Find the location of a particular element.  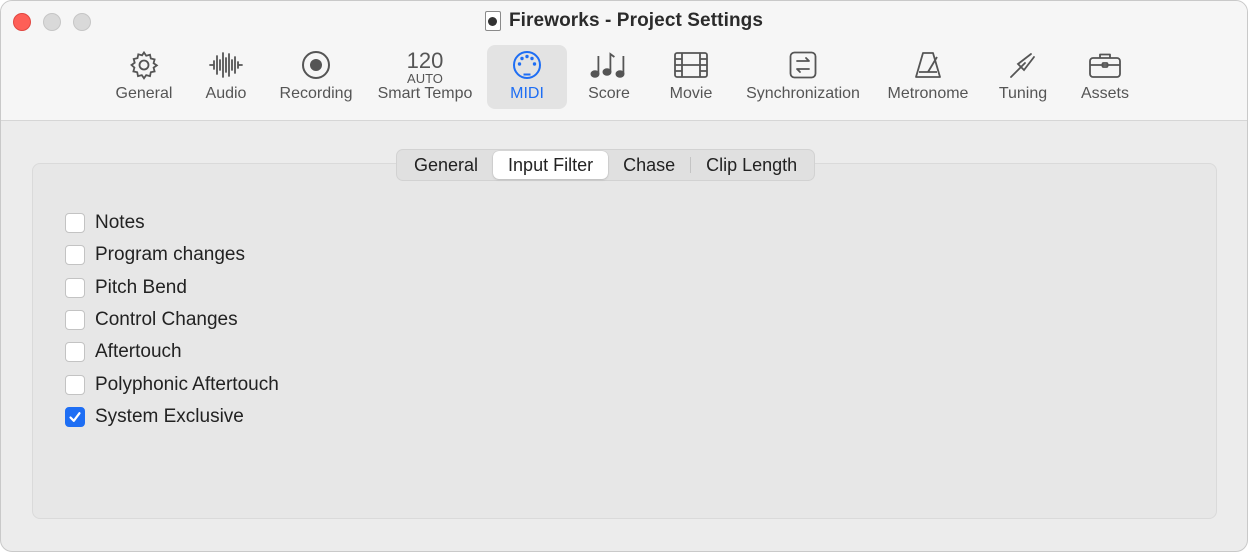

toolbar-smart-tempo: 120 AUTO Smart Tempo is located at coordinates (425, 77).